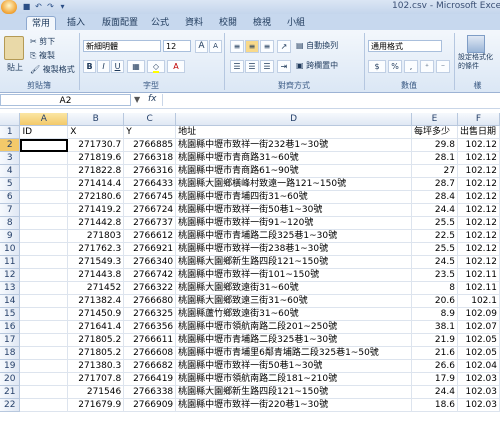 The width and height of the screenshot is (500, 431). Describe the element at coordinates (38, 6) in the screenshot. I see `undo-icon: ↶` at that location.